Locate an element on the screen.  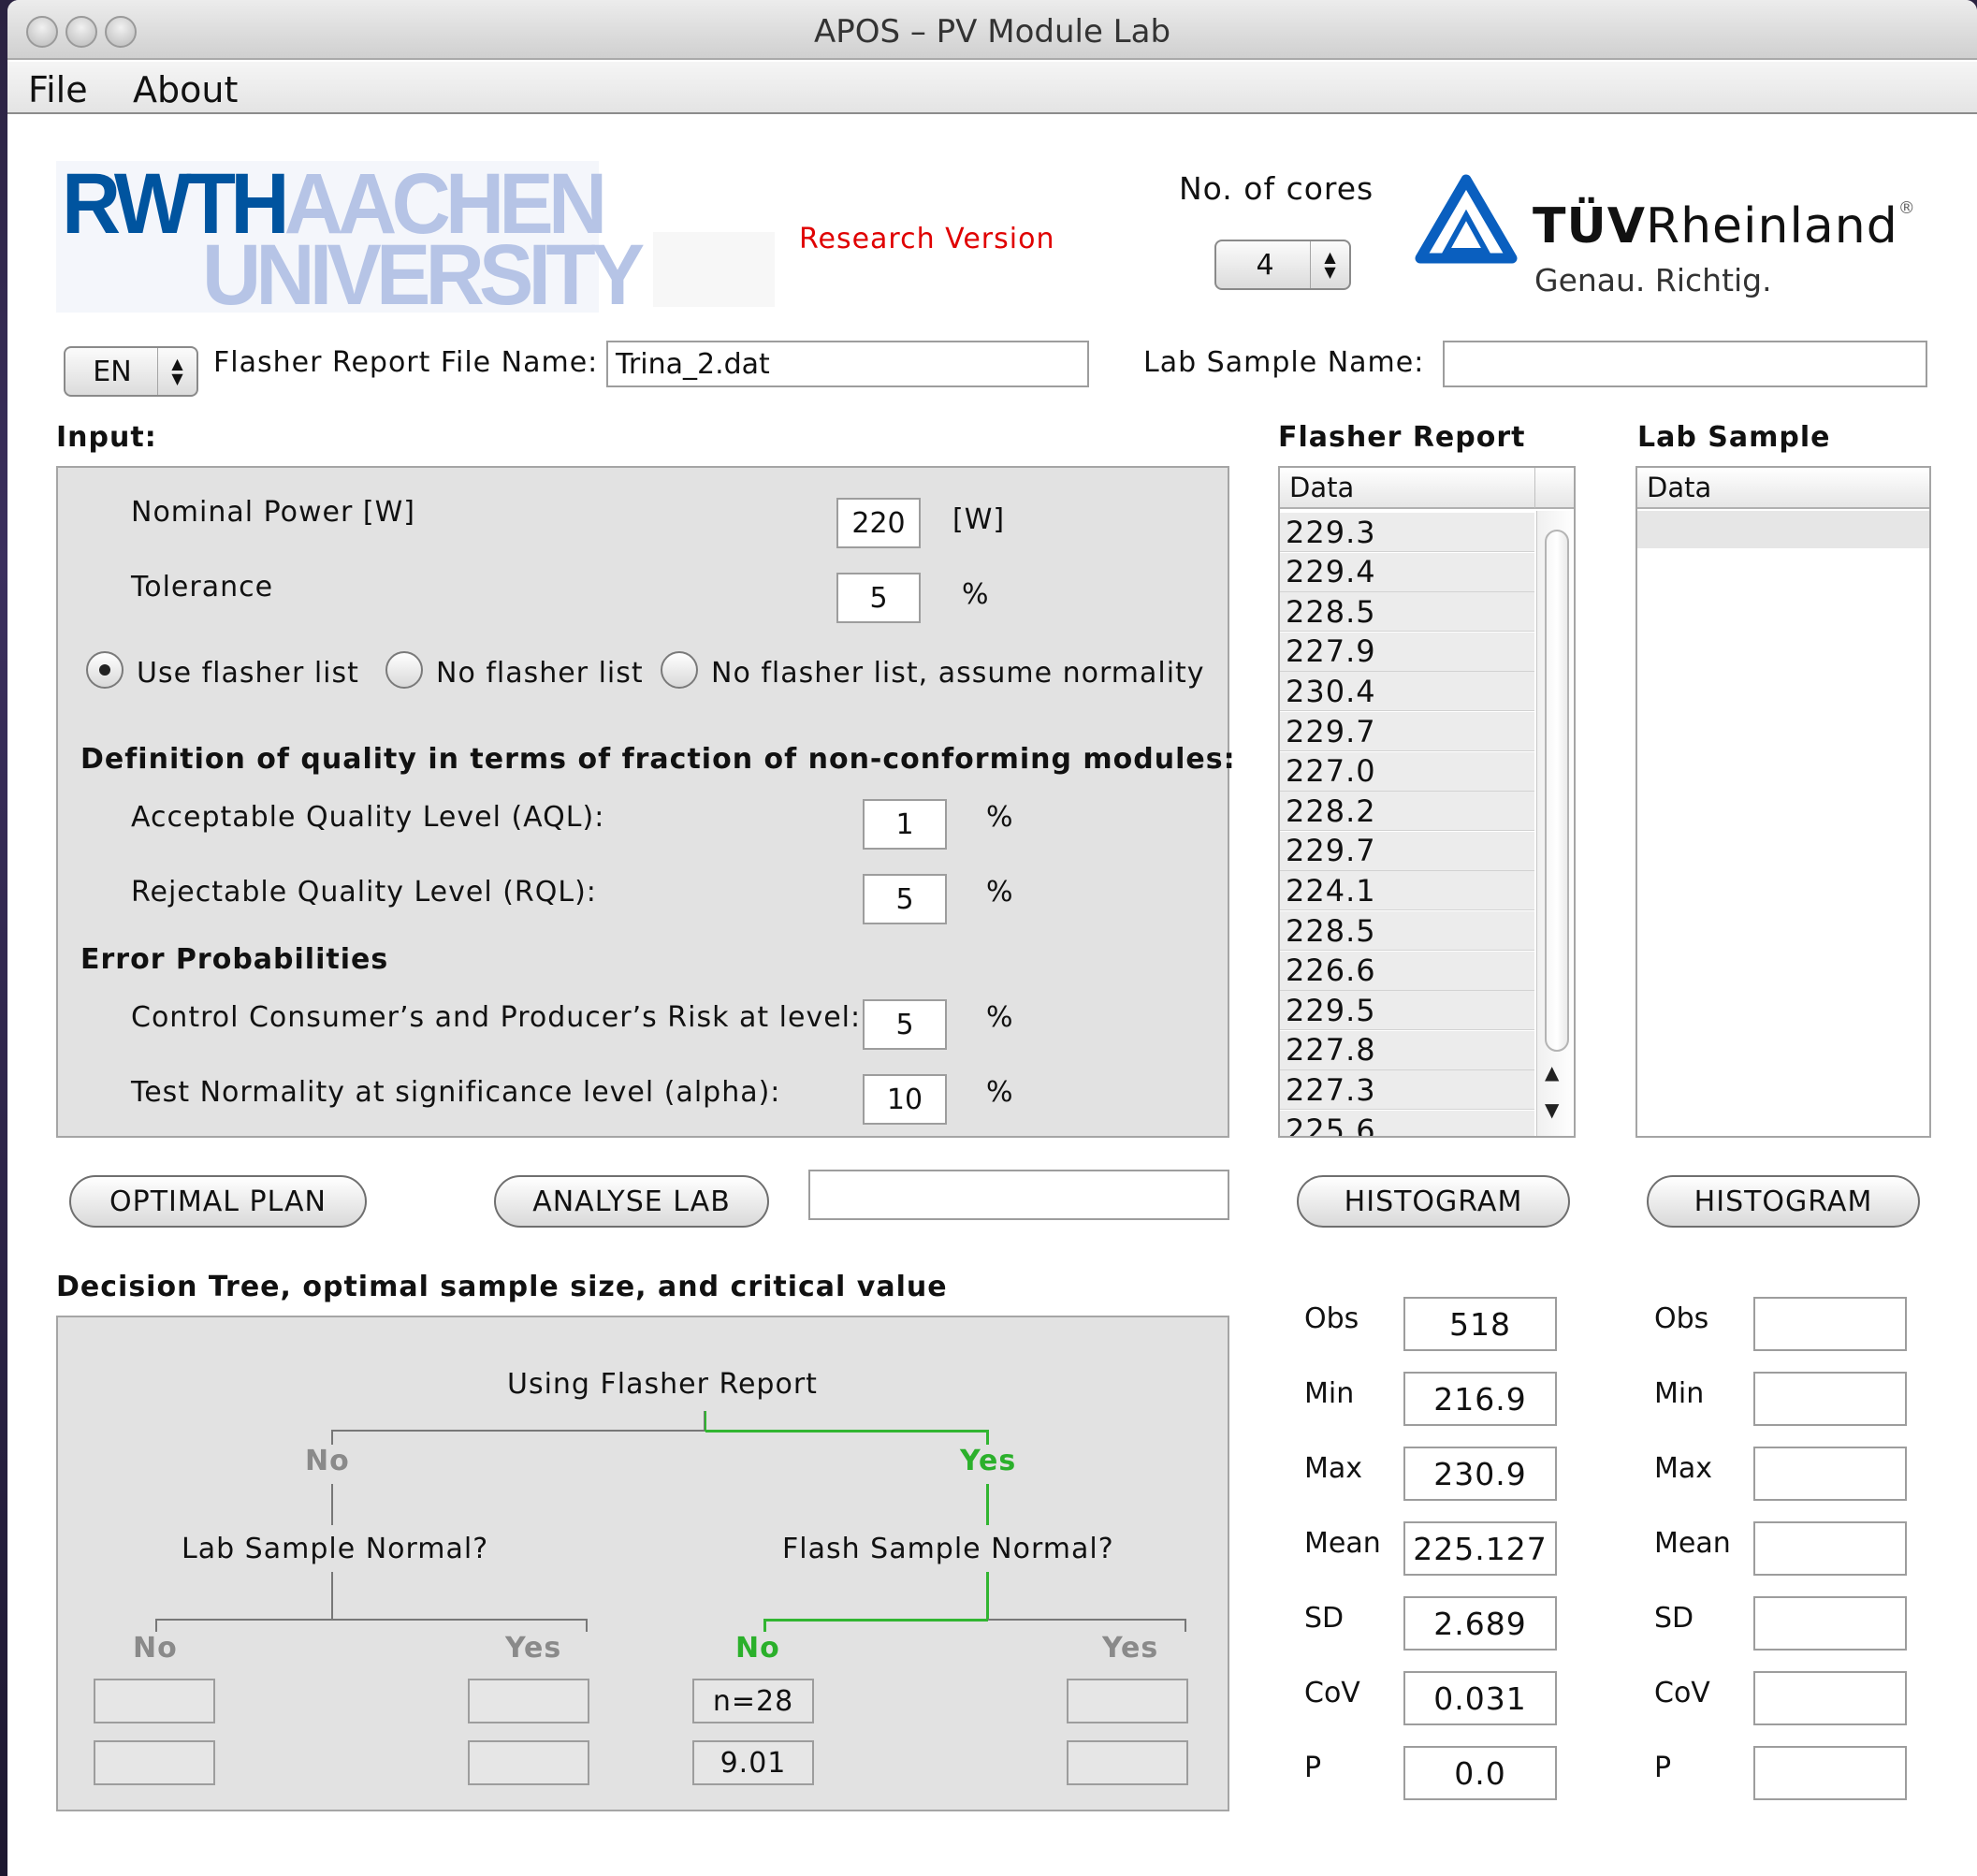
flasher-column-header: Data is located at coordinates (1407, 489).